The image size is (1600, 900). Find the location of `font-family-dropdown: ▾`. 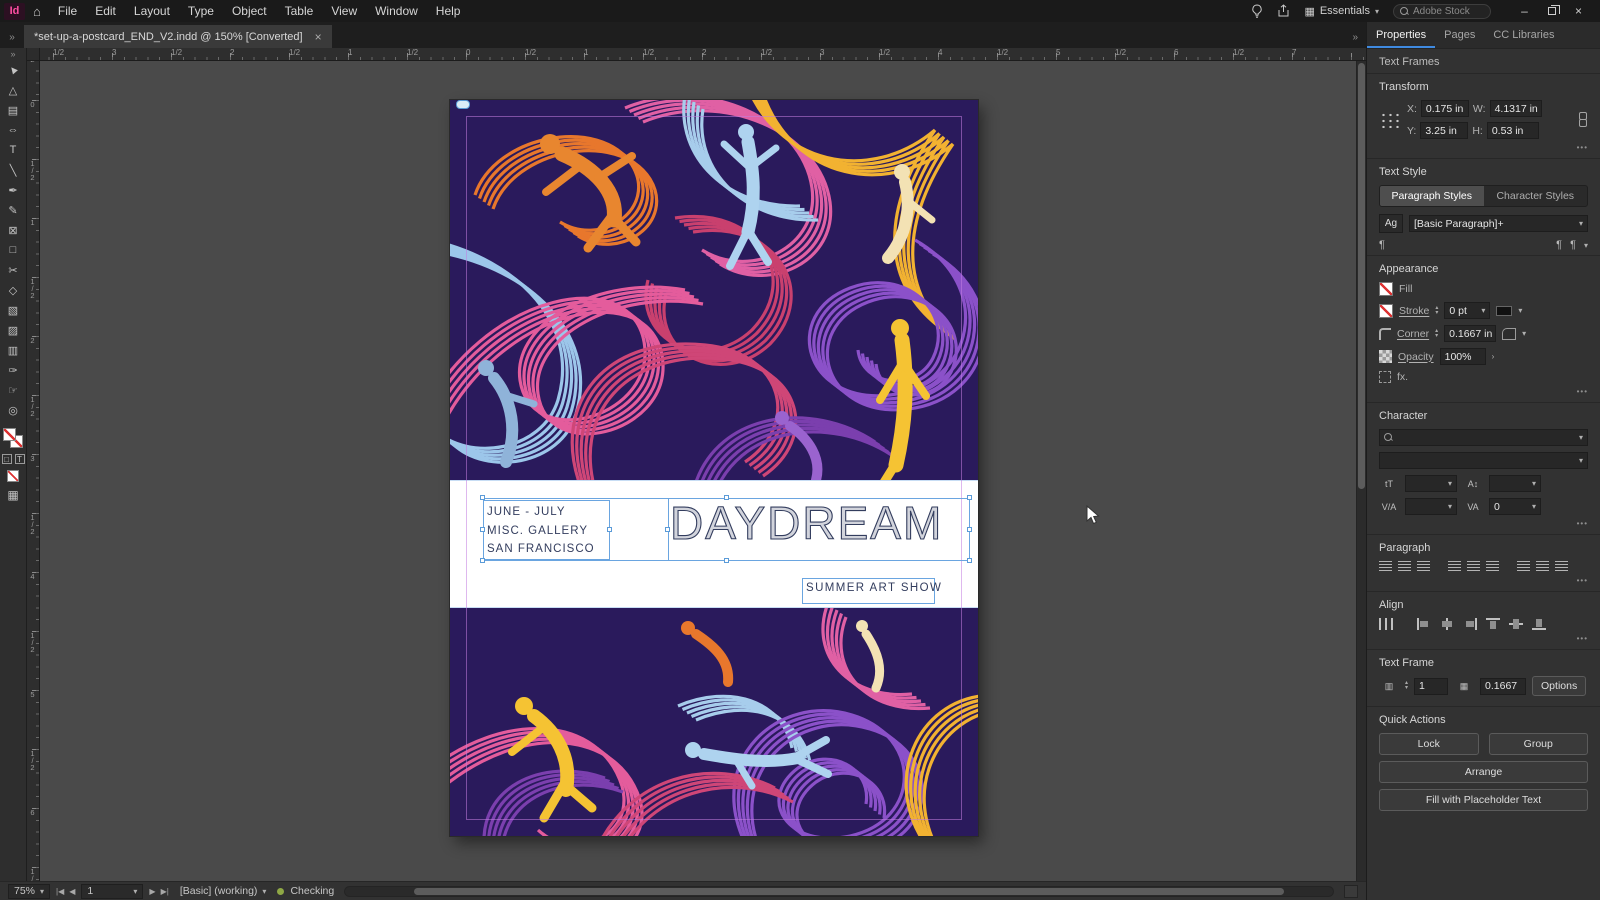

font-family-dropdown: ▾ is located at coordinates (1483, 437).